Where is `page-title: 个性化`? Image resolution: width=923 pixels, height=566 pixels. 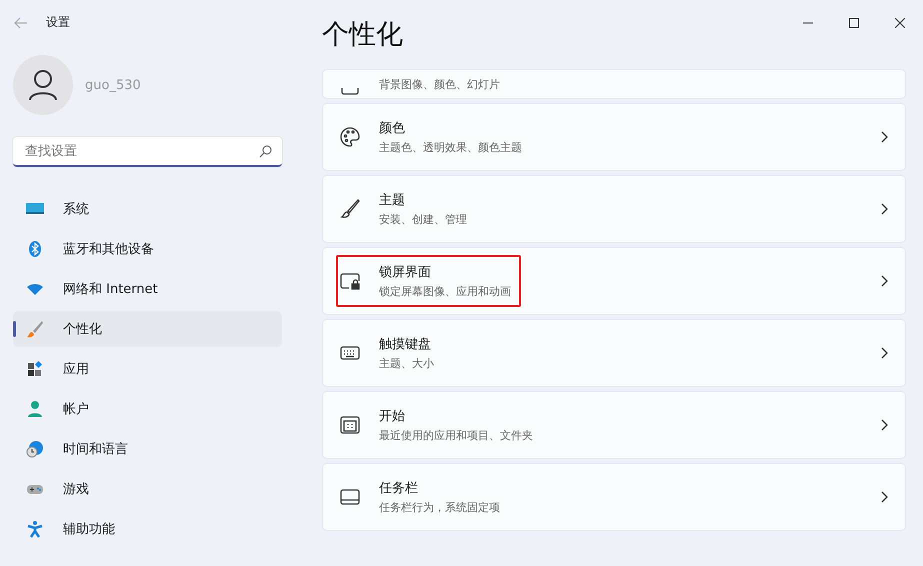 page-title: 个性化 is located at coordinates (362, 35).